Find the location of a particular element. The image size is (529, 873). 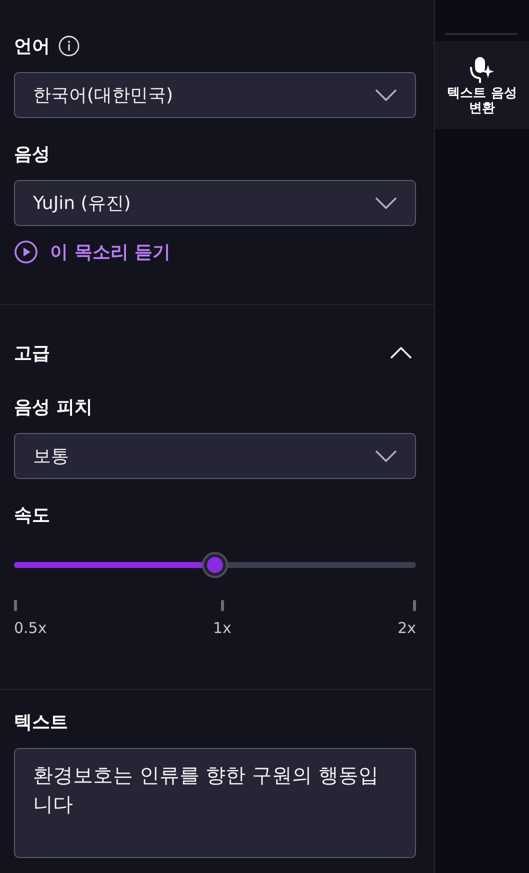

advanced-title: 고급 is located at coordinates (32, 353).